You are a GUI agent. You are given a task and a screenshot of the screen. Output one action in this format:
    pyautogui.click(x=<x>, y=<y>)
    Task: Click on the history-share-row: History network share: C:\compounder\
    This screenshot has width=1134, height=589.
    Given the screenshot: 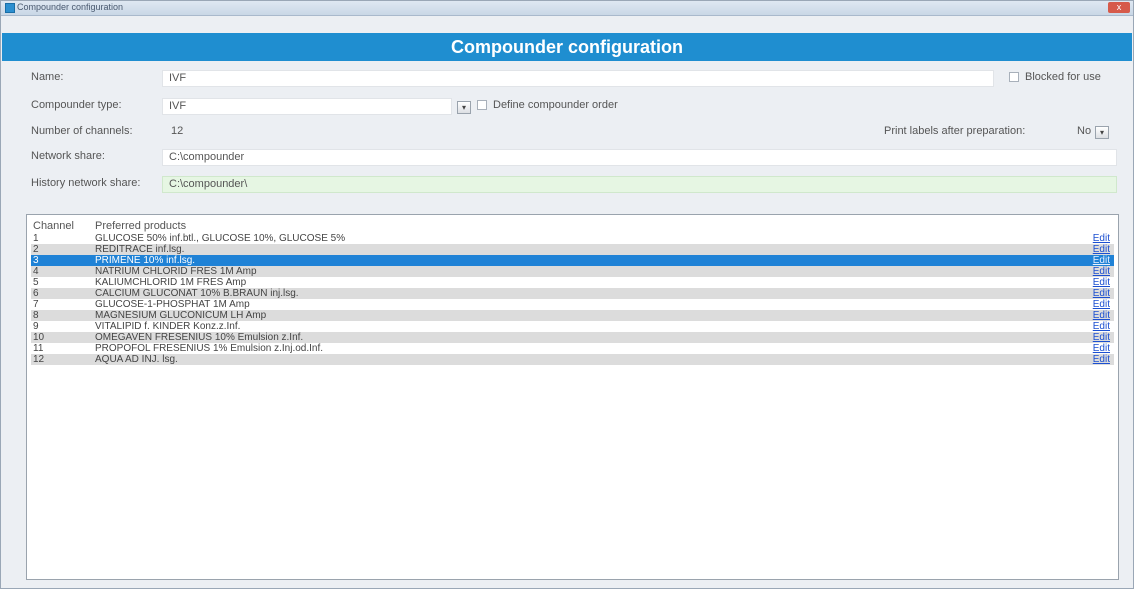 What is the action you would take?
    pyautogui.click(x=568, y=184)
    